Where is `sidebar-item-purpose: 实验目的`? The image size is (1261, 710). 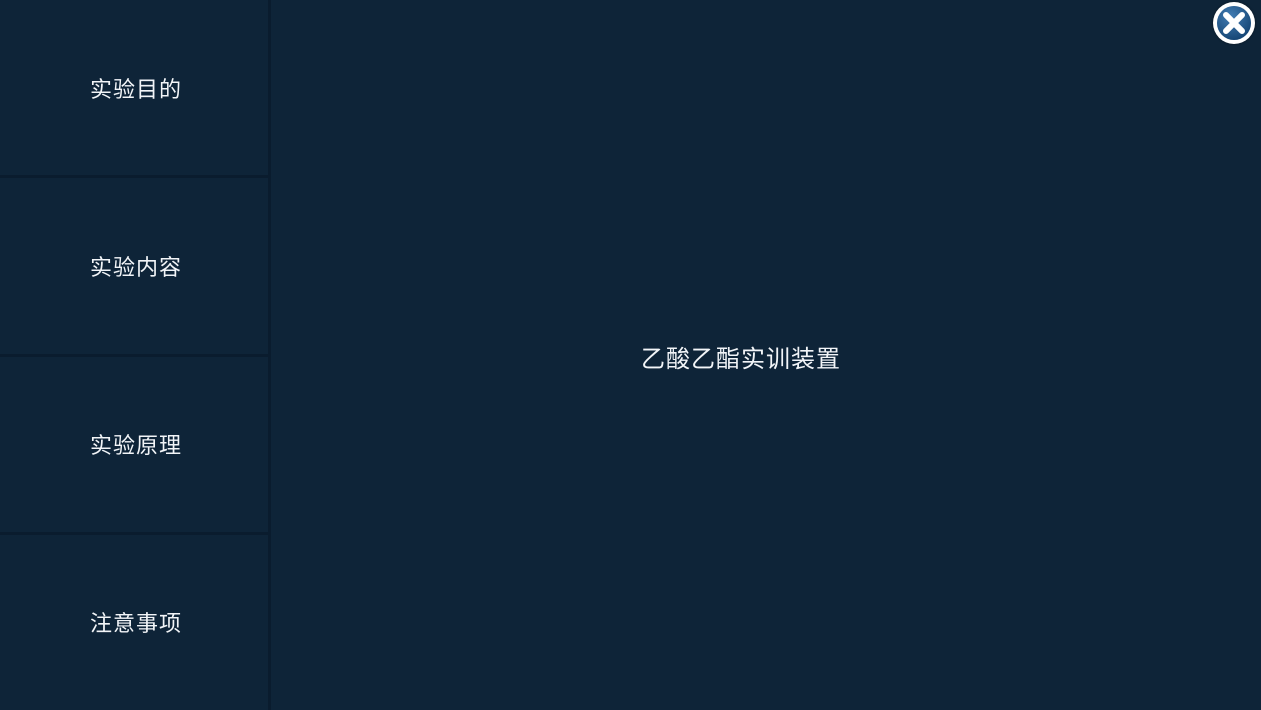
sidebar-item-purpose: 实验目的 is located at coordinates (134, 89).